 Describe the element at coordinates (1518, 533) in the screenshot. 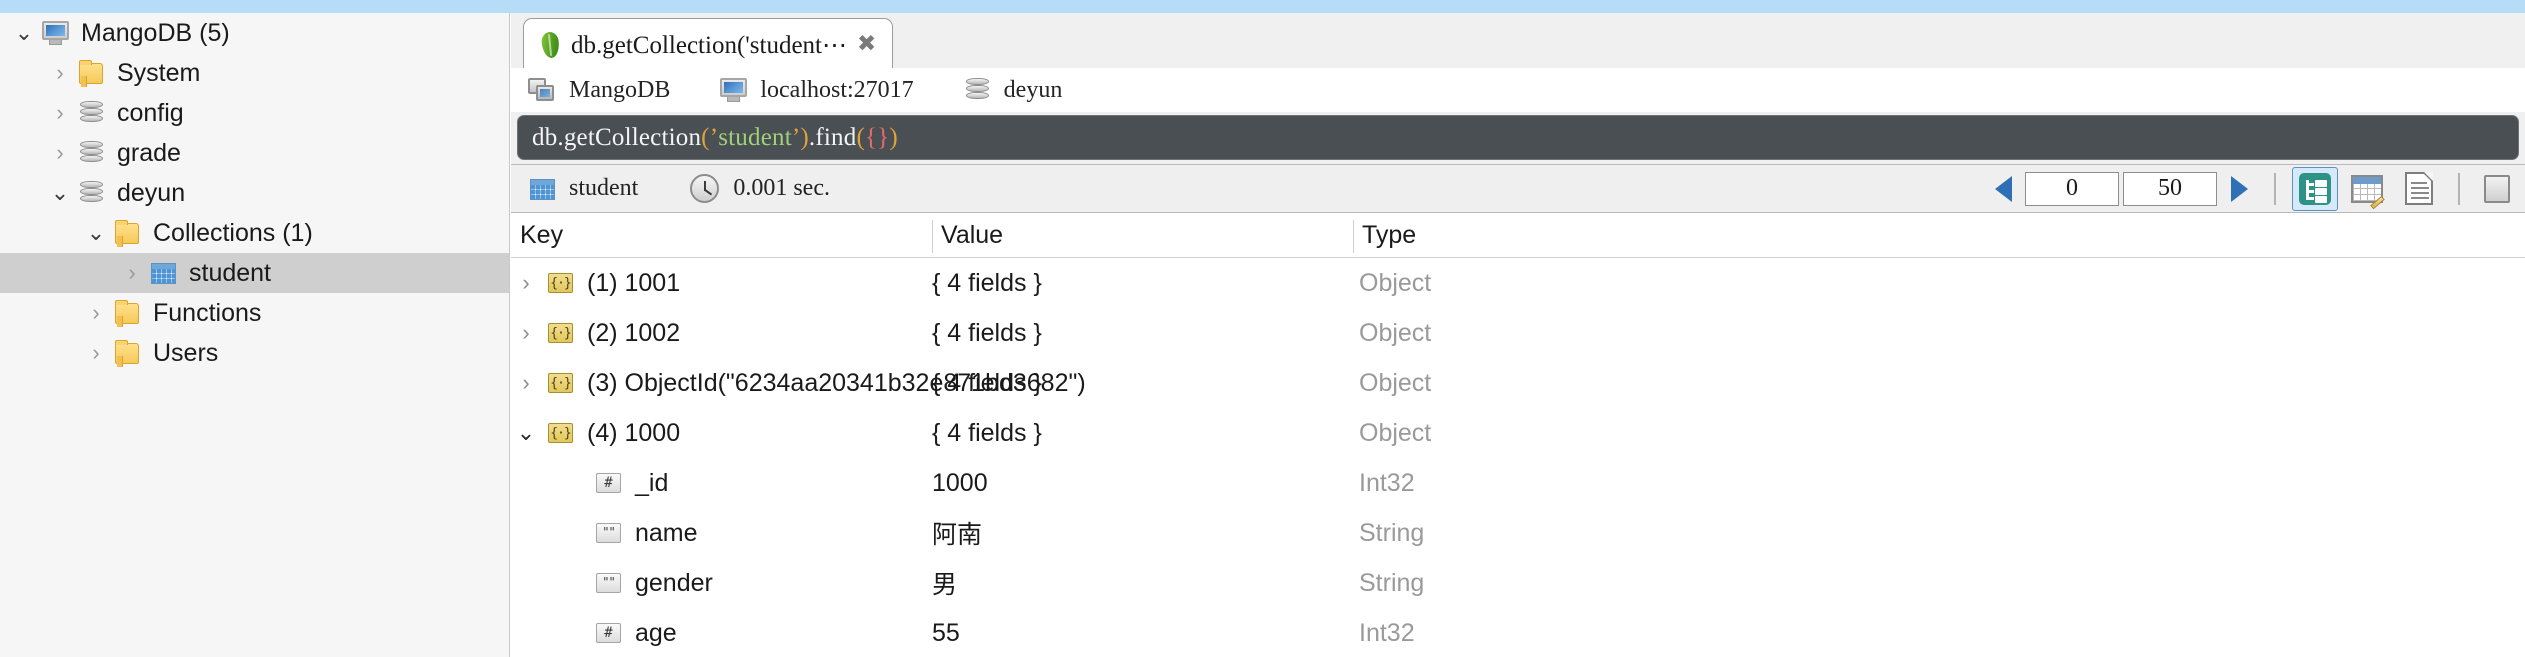

I see `table-row: "" name 阿南 String` at that location.